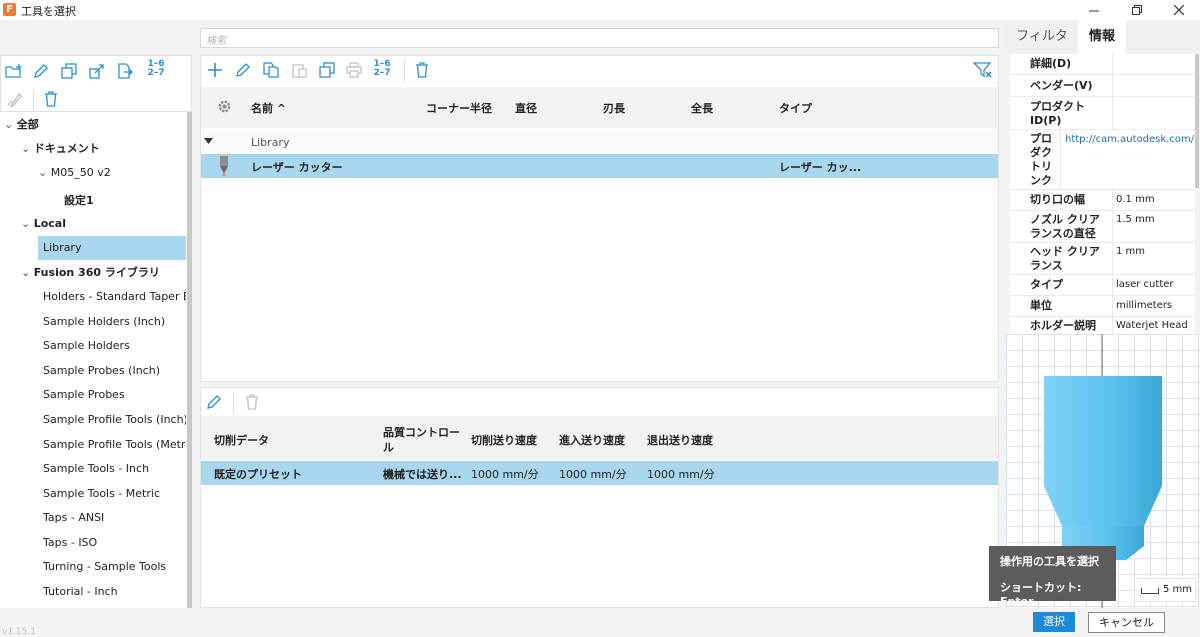 The height and width of the screenshot is (637, 1200). I want to click on preset-name-cell: 既定のプリセット, so click(258, 474).